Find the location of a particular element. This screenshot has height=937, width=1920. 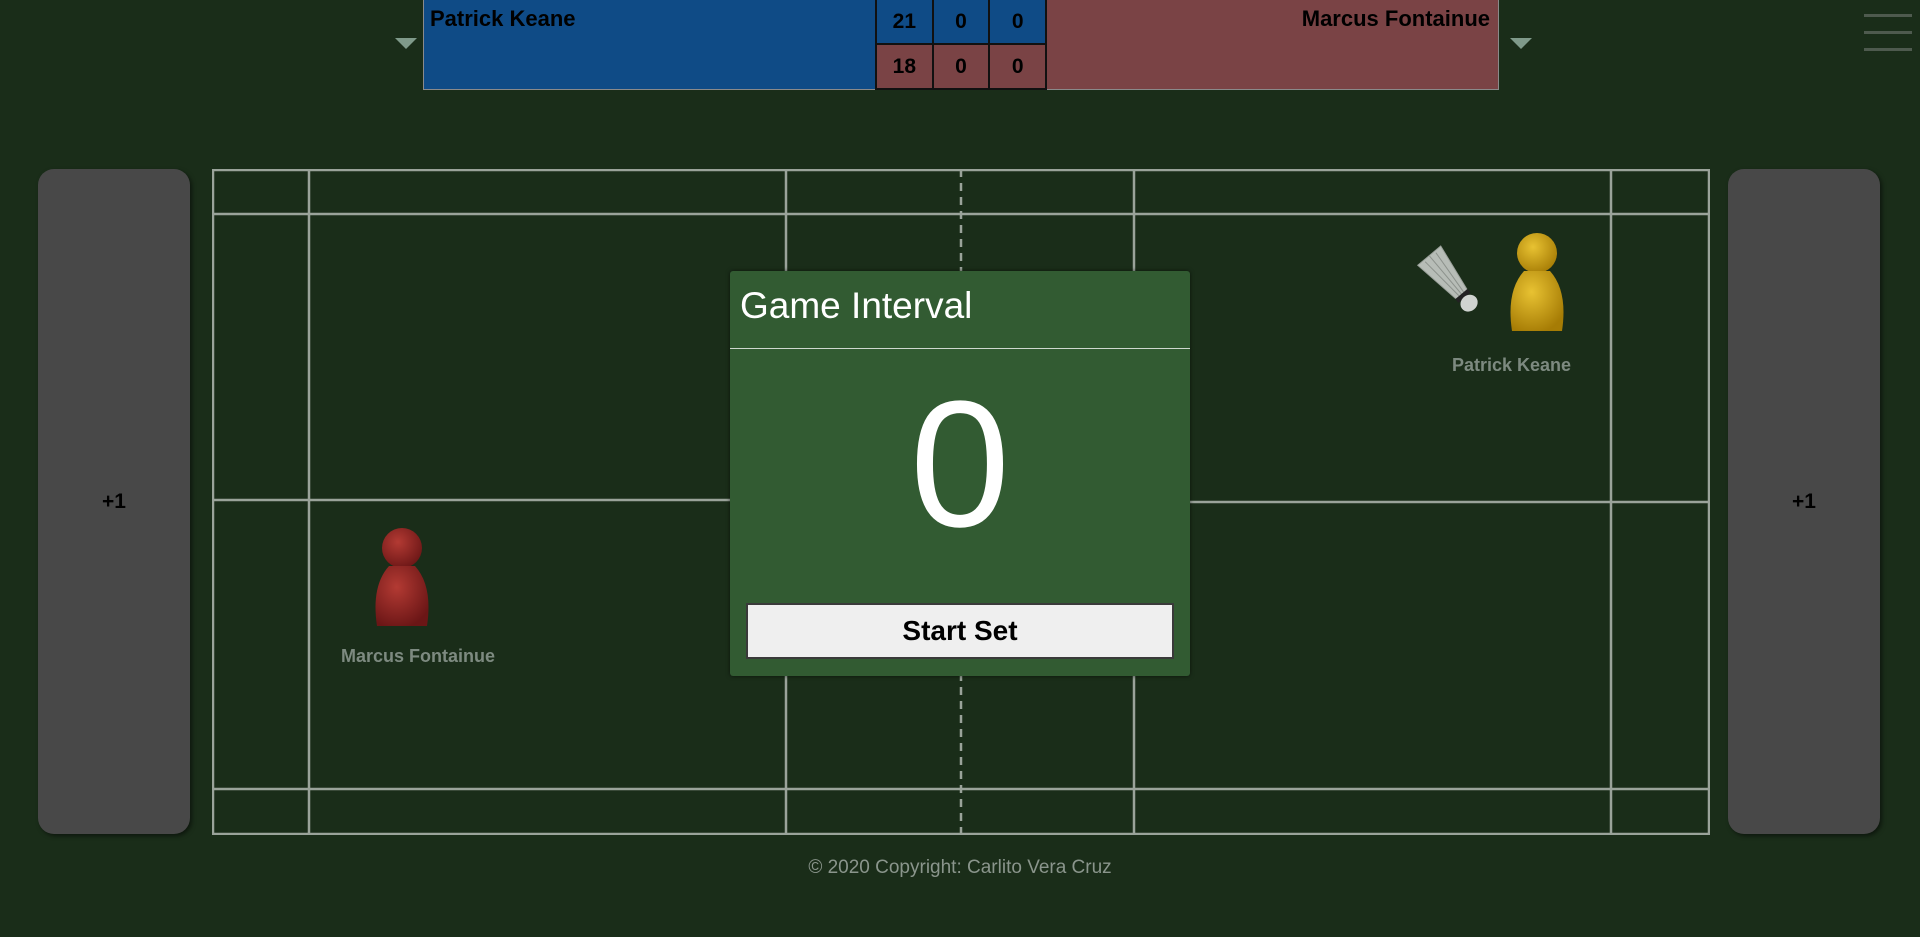

left-add-point-label: +1 is located at coordinates (114, 501).